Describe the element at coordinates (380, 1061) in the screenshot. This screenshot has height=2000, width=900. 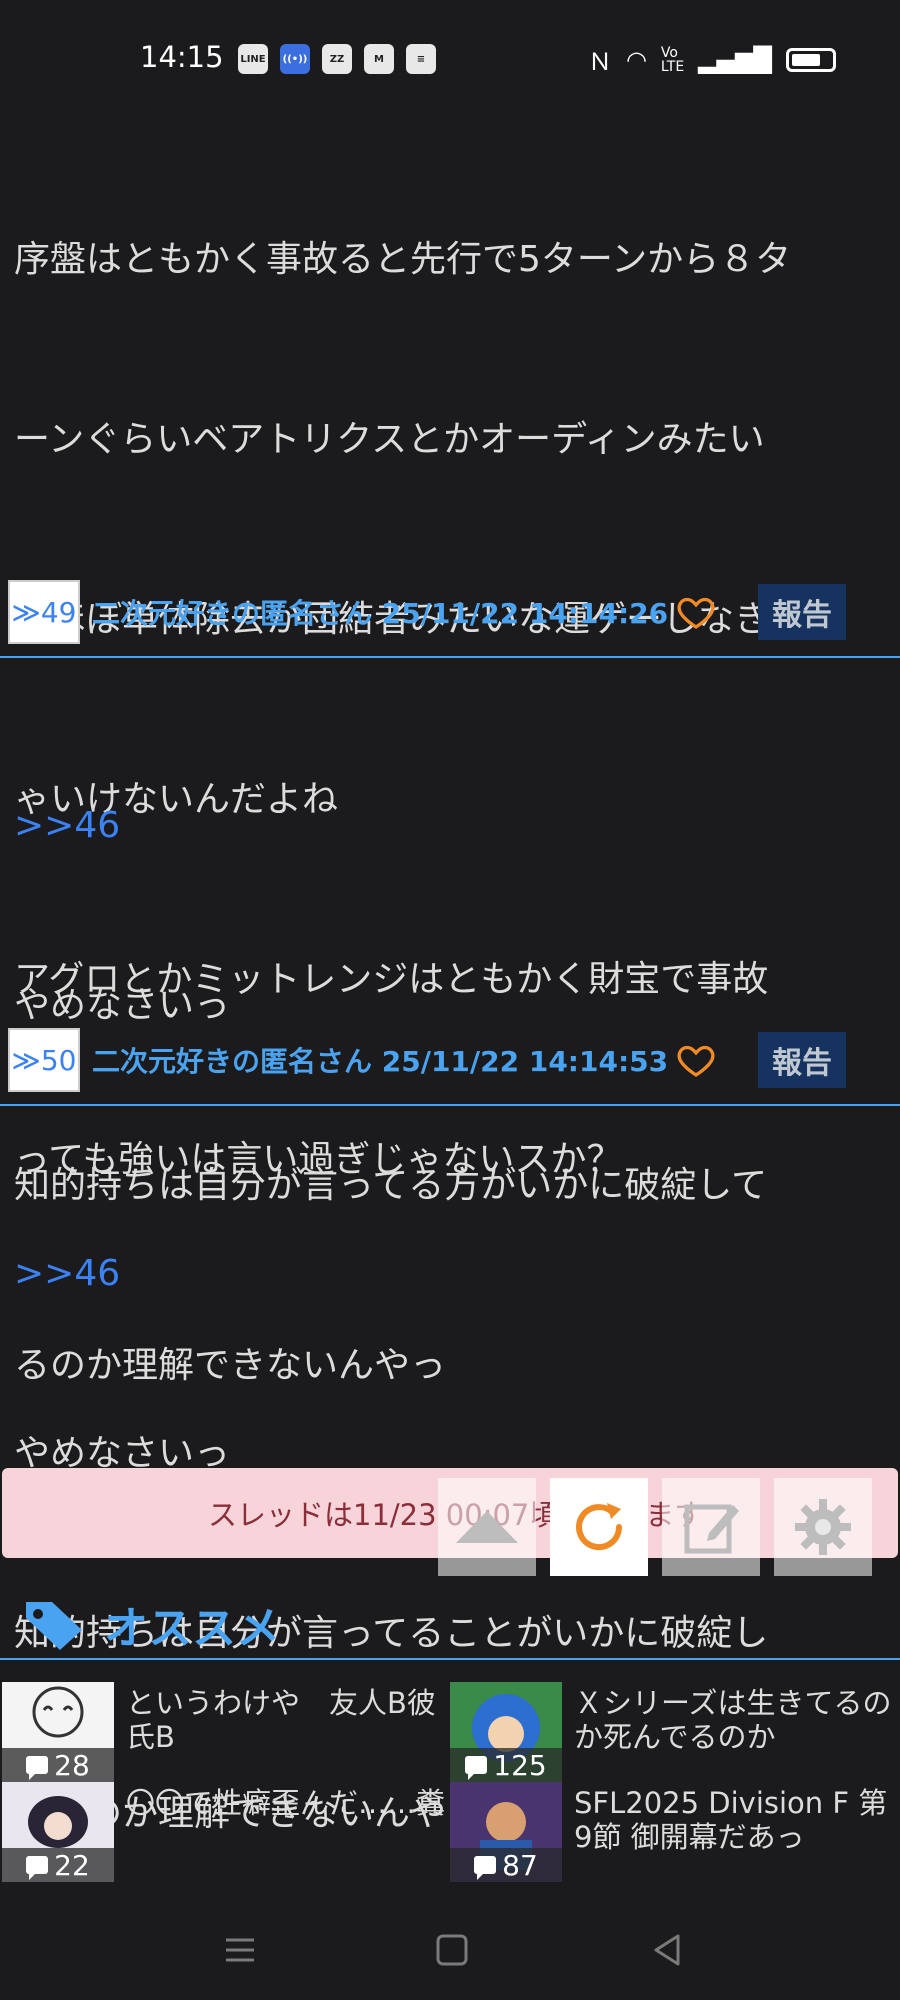
I see `post-author: 二次元好きの匿名さん 25/11/22 14:14:53` at that location.